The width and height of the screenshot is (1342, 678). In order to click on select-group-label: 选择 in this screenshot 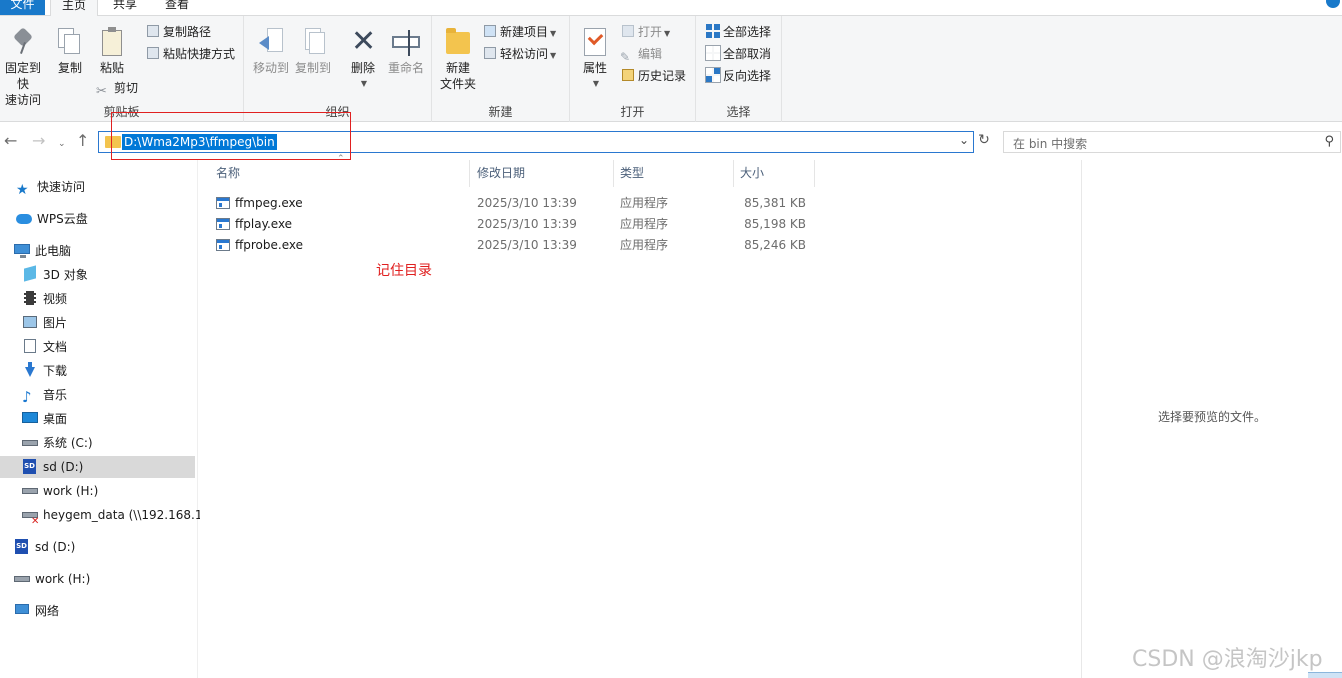, I will do `click(738, 112)`.